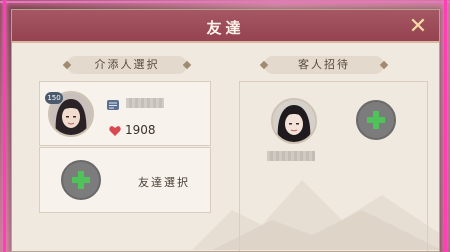  What do you see at coordinates (145, 103) in the screenshot?
I see `friend-name-blurred` at bounding box center [145, 103].